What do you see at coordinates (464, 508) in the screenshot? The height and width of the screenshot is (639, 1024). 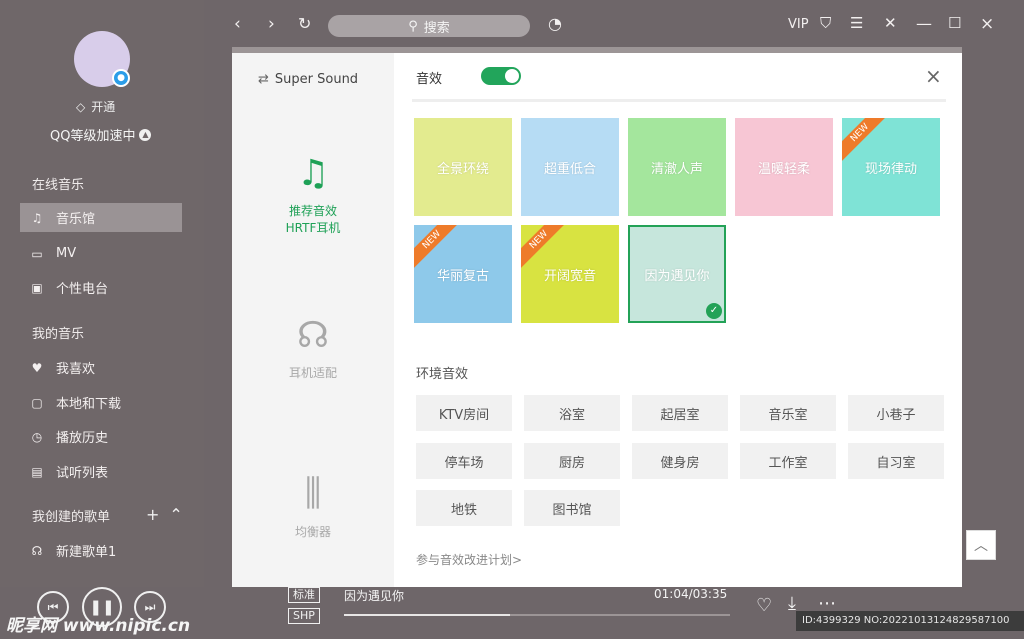 I see `env-button: 地铁` at bounding box center [464, 508].